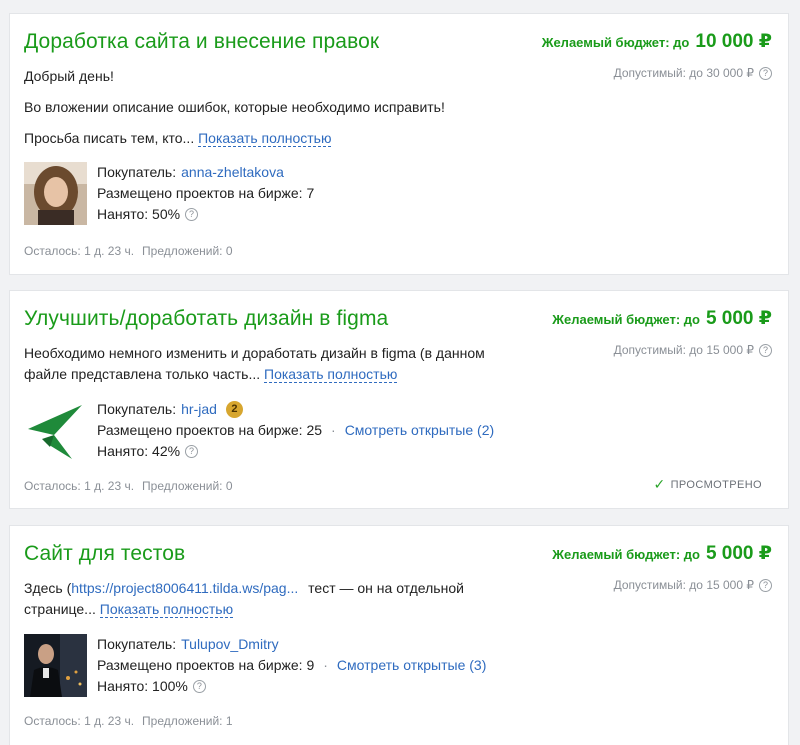 The height and width of the screenshot is (745, 800). I want to click on hired-text: Нанято: 50%, so click(139, 214).